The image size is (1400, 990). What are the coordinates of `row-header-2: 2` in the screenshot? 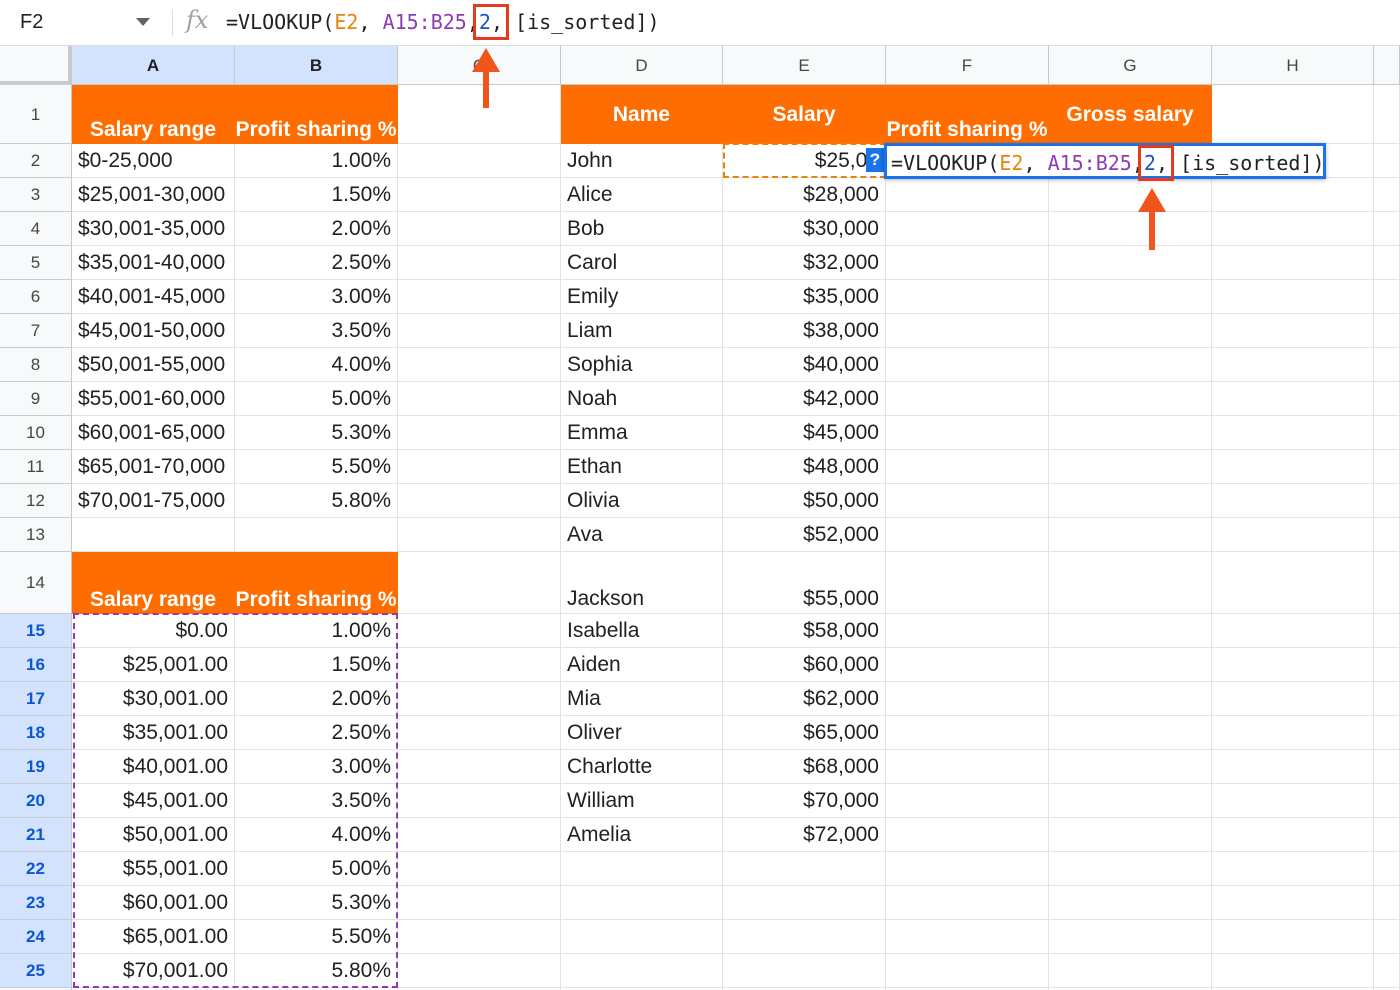 It's located at (36, 161).